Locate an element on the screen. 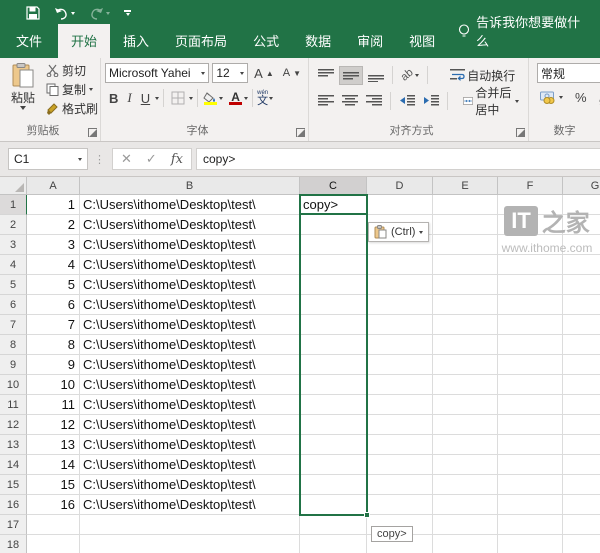  cell-D10 is located at coordinates (400, 385).